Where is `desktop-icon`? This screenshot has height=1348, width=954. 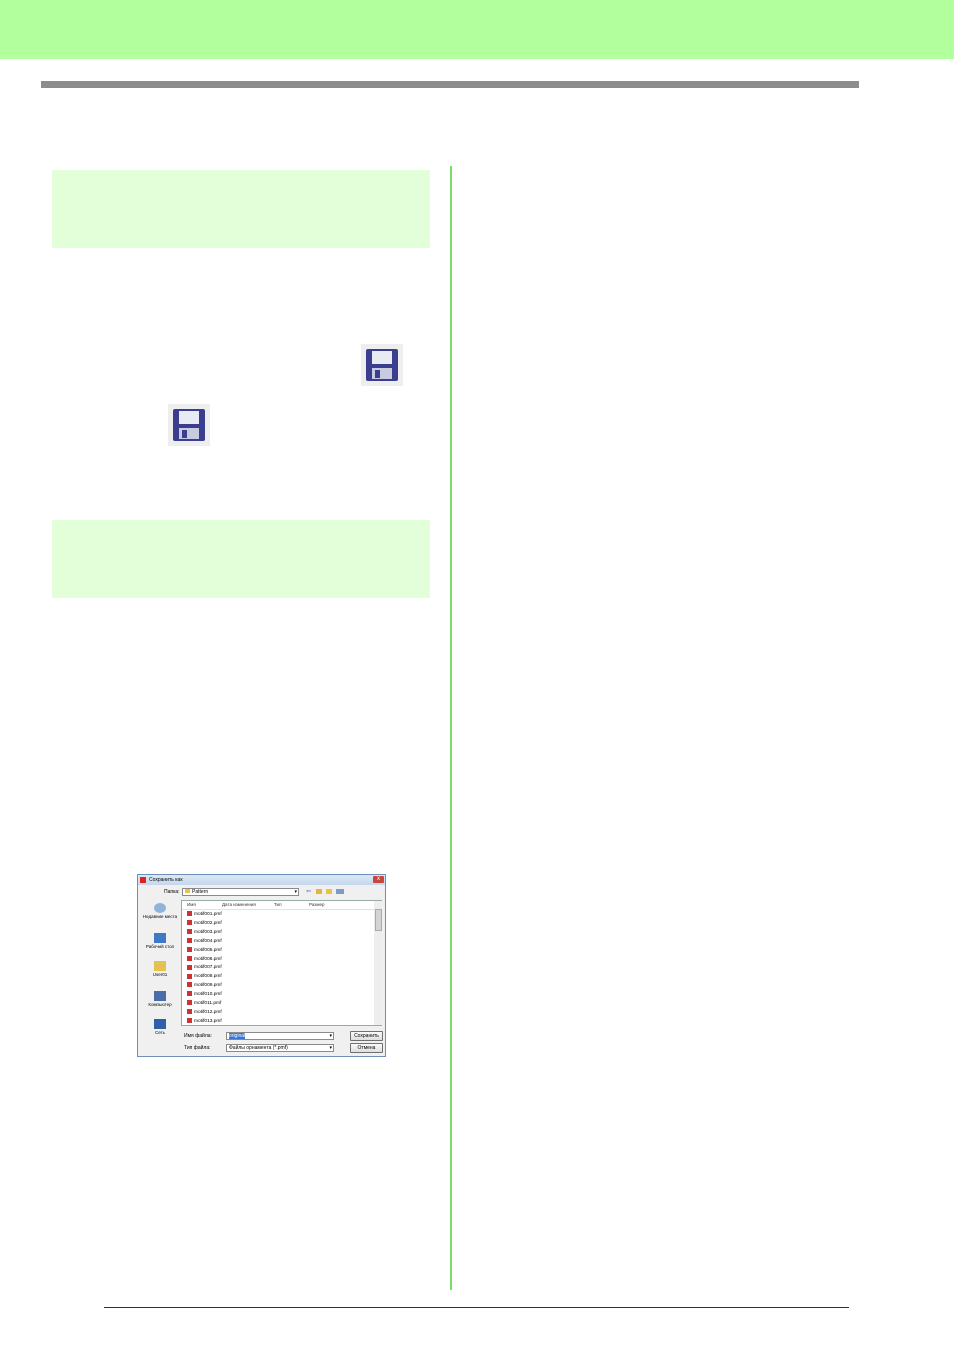
desktop-icon is located at coordinates (160, 938).